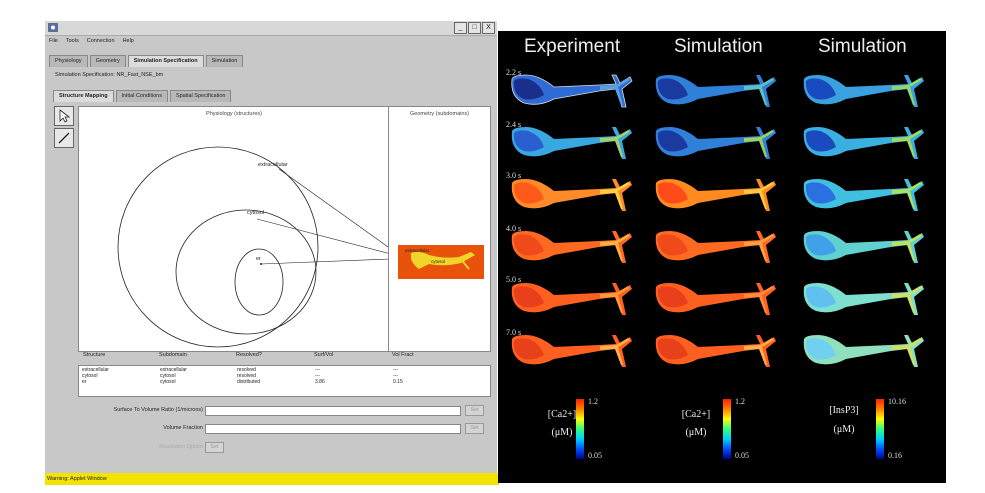 The height and width of the screenshot is (493, 985). Describe the element at coordinates (572, 46) in the screenshot. I see `title-experiment: Experiment` at that location.